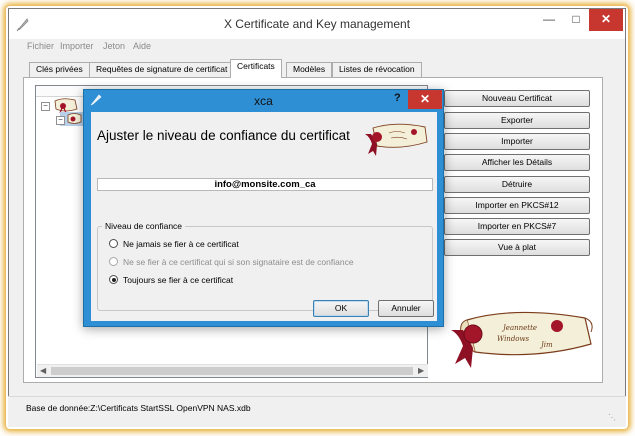 The height and width of the screenshot is (436, 635). Describe the element at coordinates (513, 339) in the screenshot. I see `svg-text: Windows` at that location.